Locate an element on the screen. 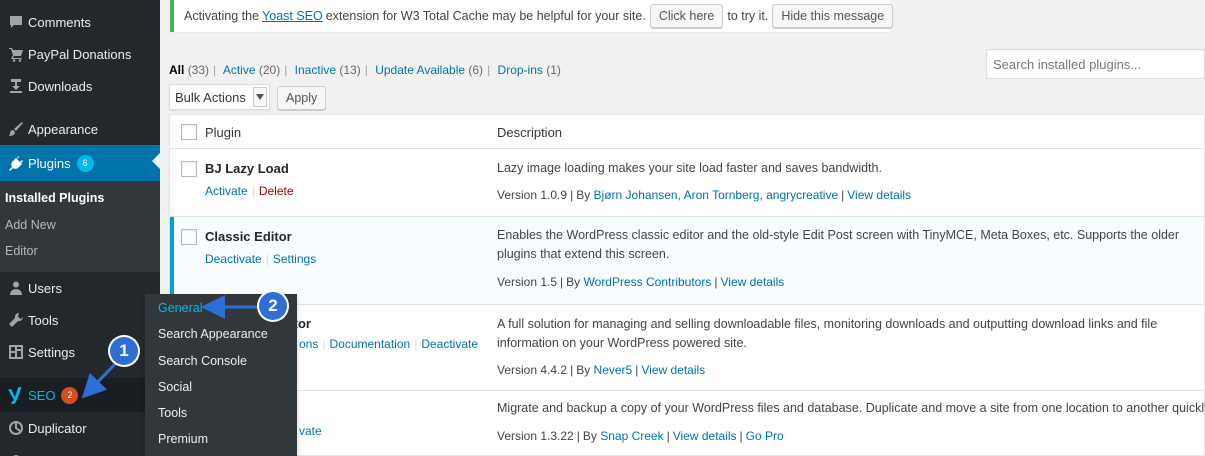  search-plugins-input is located at coordinates (1095, 64).